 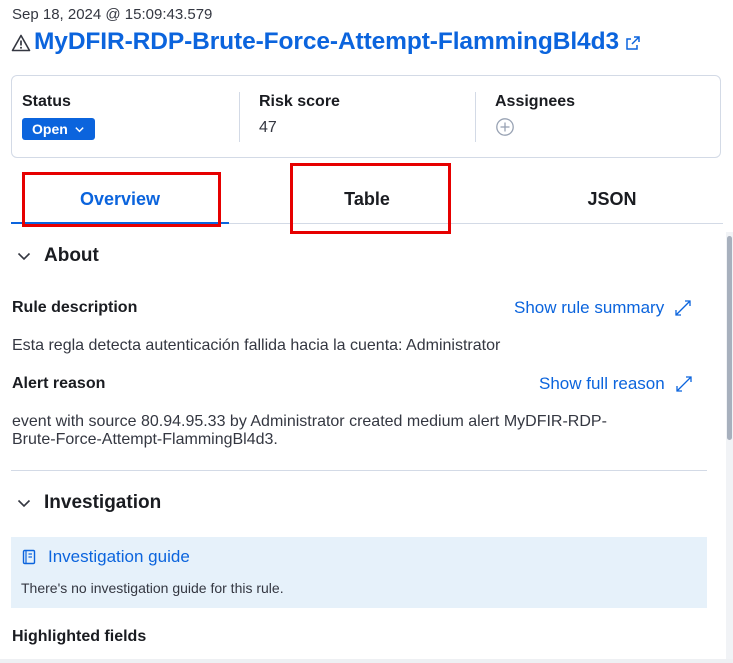 I want to click on status-section: Status Open, so click(x=125, y=116).